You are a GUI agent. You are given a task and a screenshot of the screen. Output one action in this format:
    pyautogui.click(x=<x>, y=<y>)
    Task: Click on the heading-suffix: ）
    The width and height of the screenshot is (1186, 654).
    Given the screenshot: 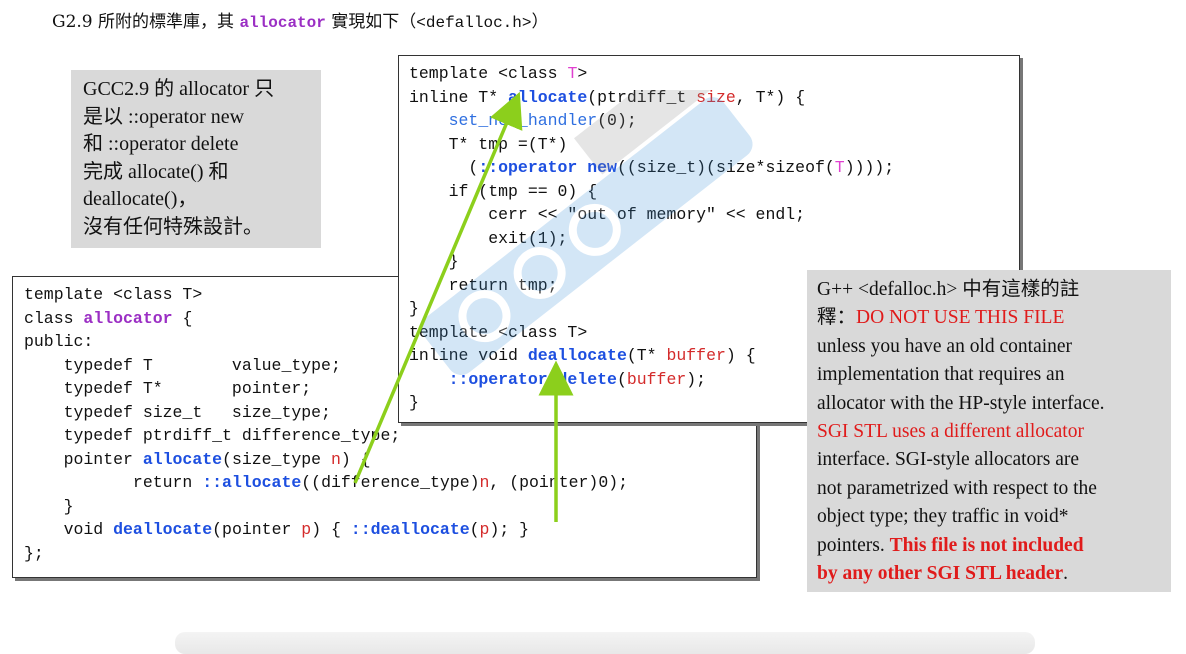 What is the action you would take?
    pyautogui.click(x=540, y=22)
    